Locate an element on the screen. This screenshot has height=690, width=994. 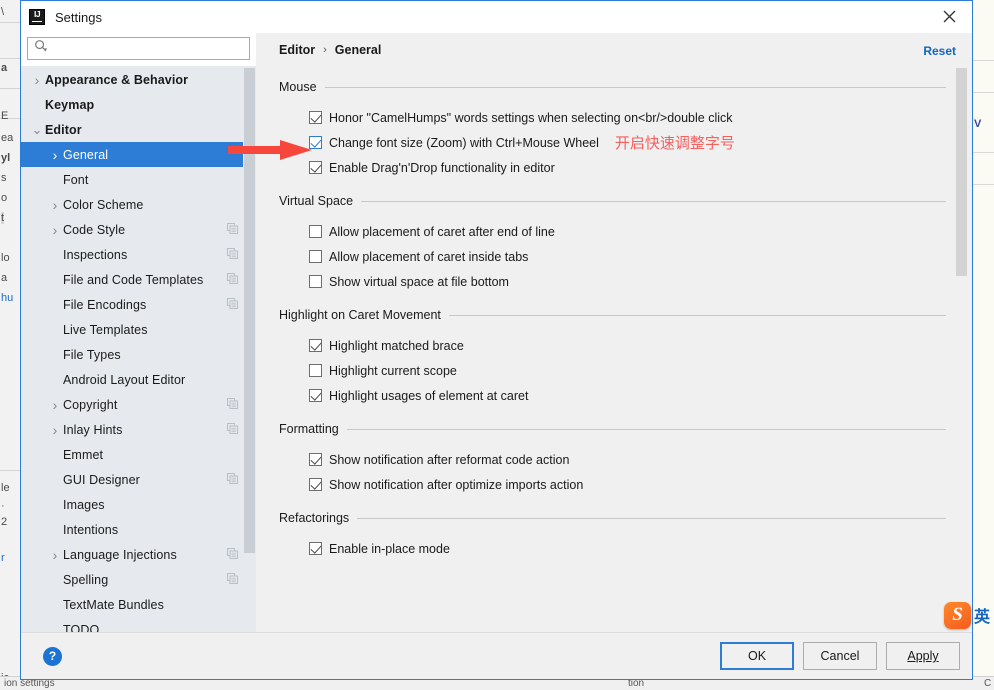
sidebar-item-inlay-hints: › Inlay Hints is located at coordinates (138, 429).